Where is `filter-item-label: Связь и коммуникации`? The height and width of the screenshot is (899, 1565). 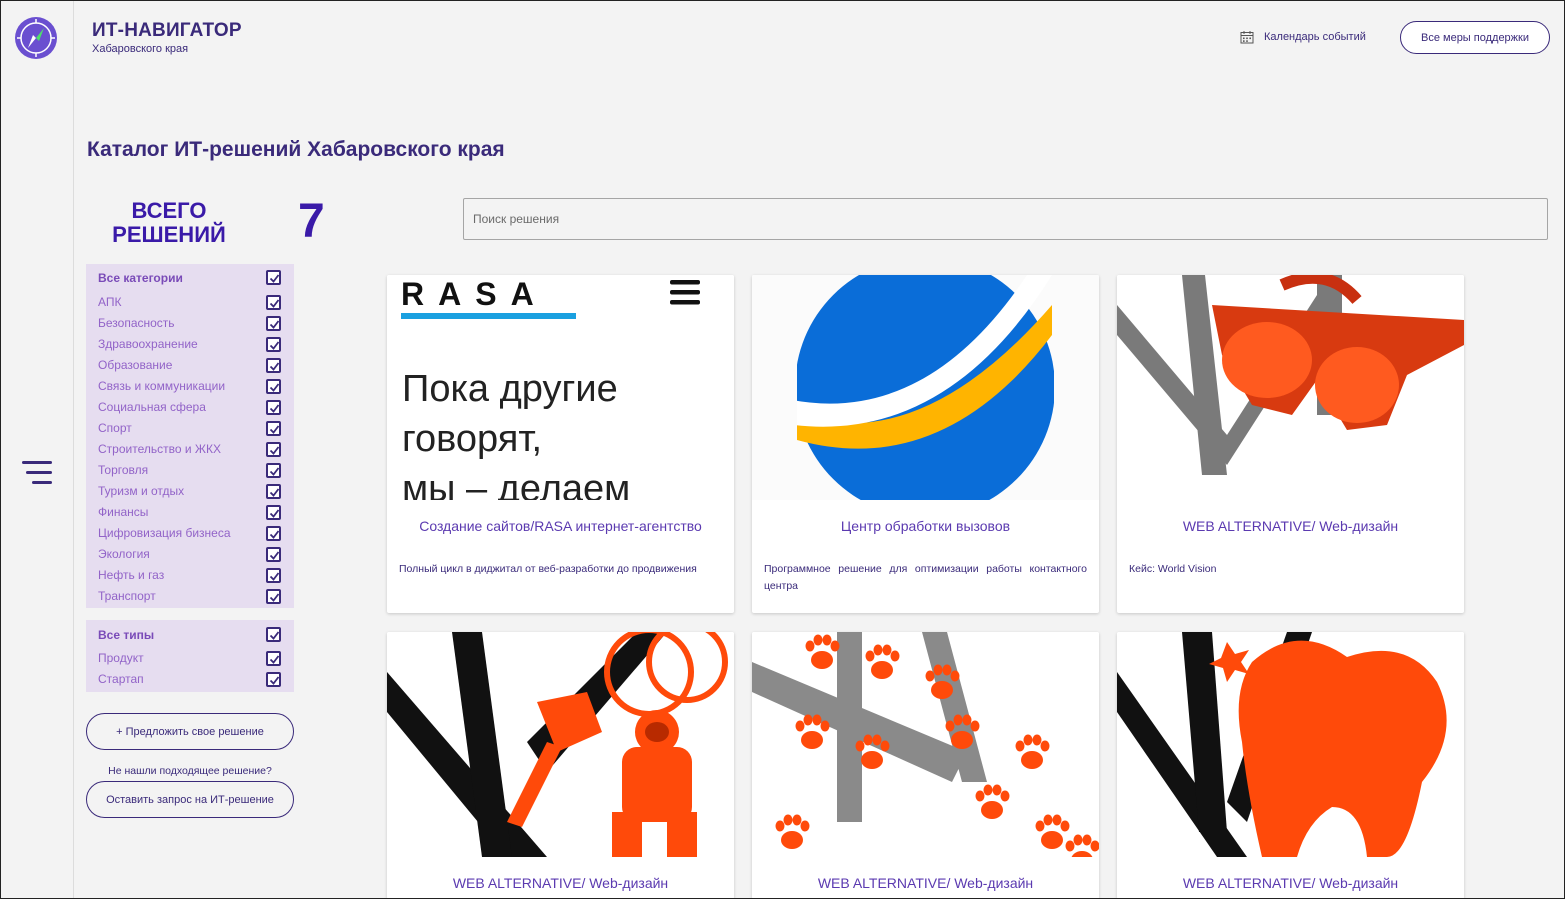 filter-item-label: Связь и коммуникации is located at coordinates (162, 386).